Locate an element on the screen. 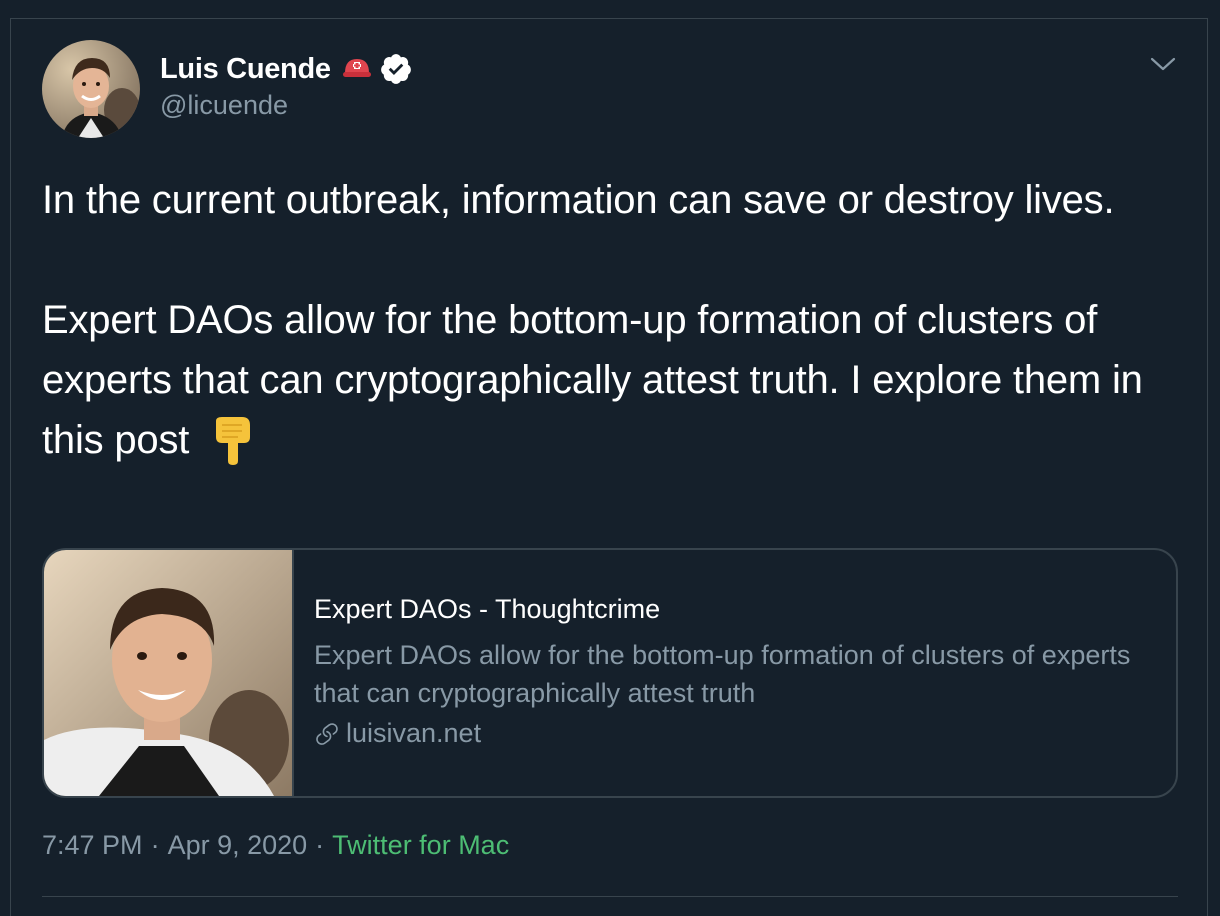 This screenshot has height=916, width=1220. profile-photo-icon is located at coordinates (91, 89).